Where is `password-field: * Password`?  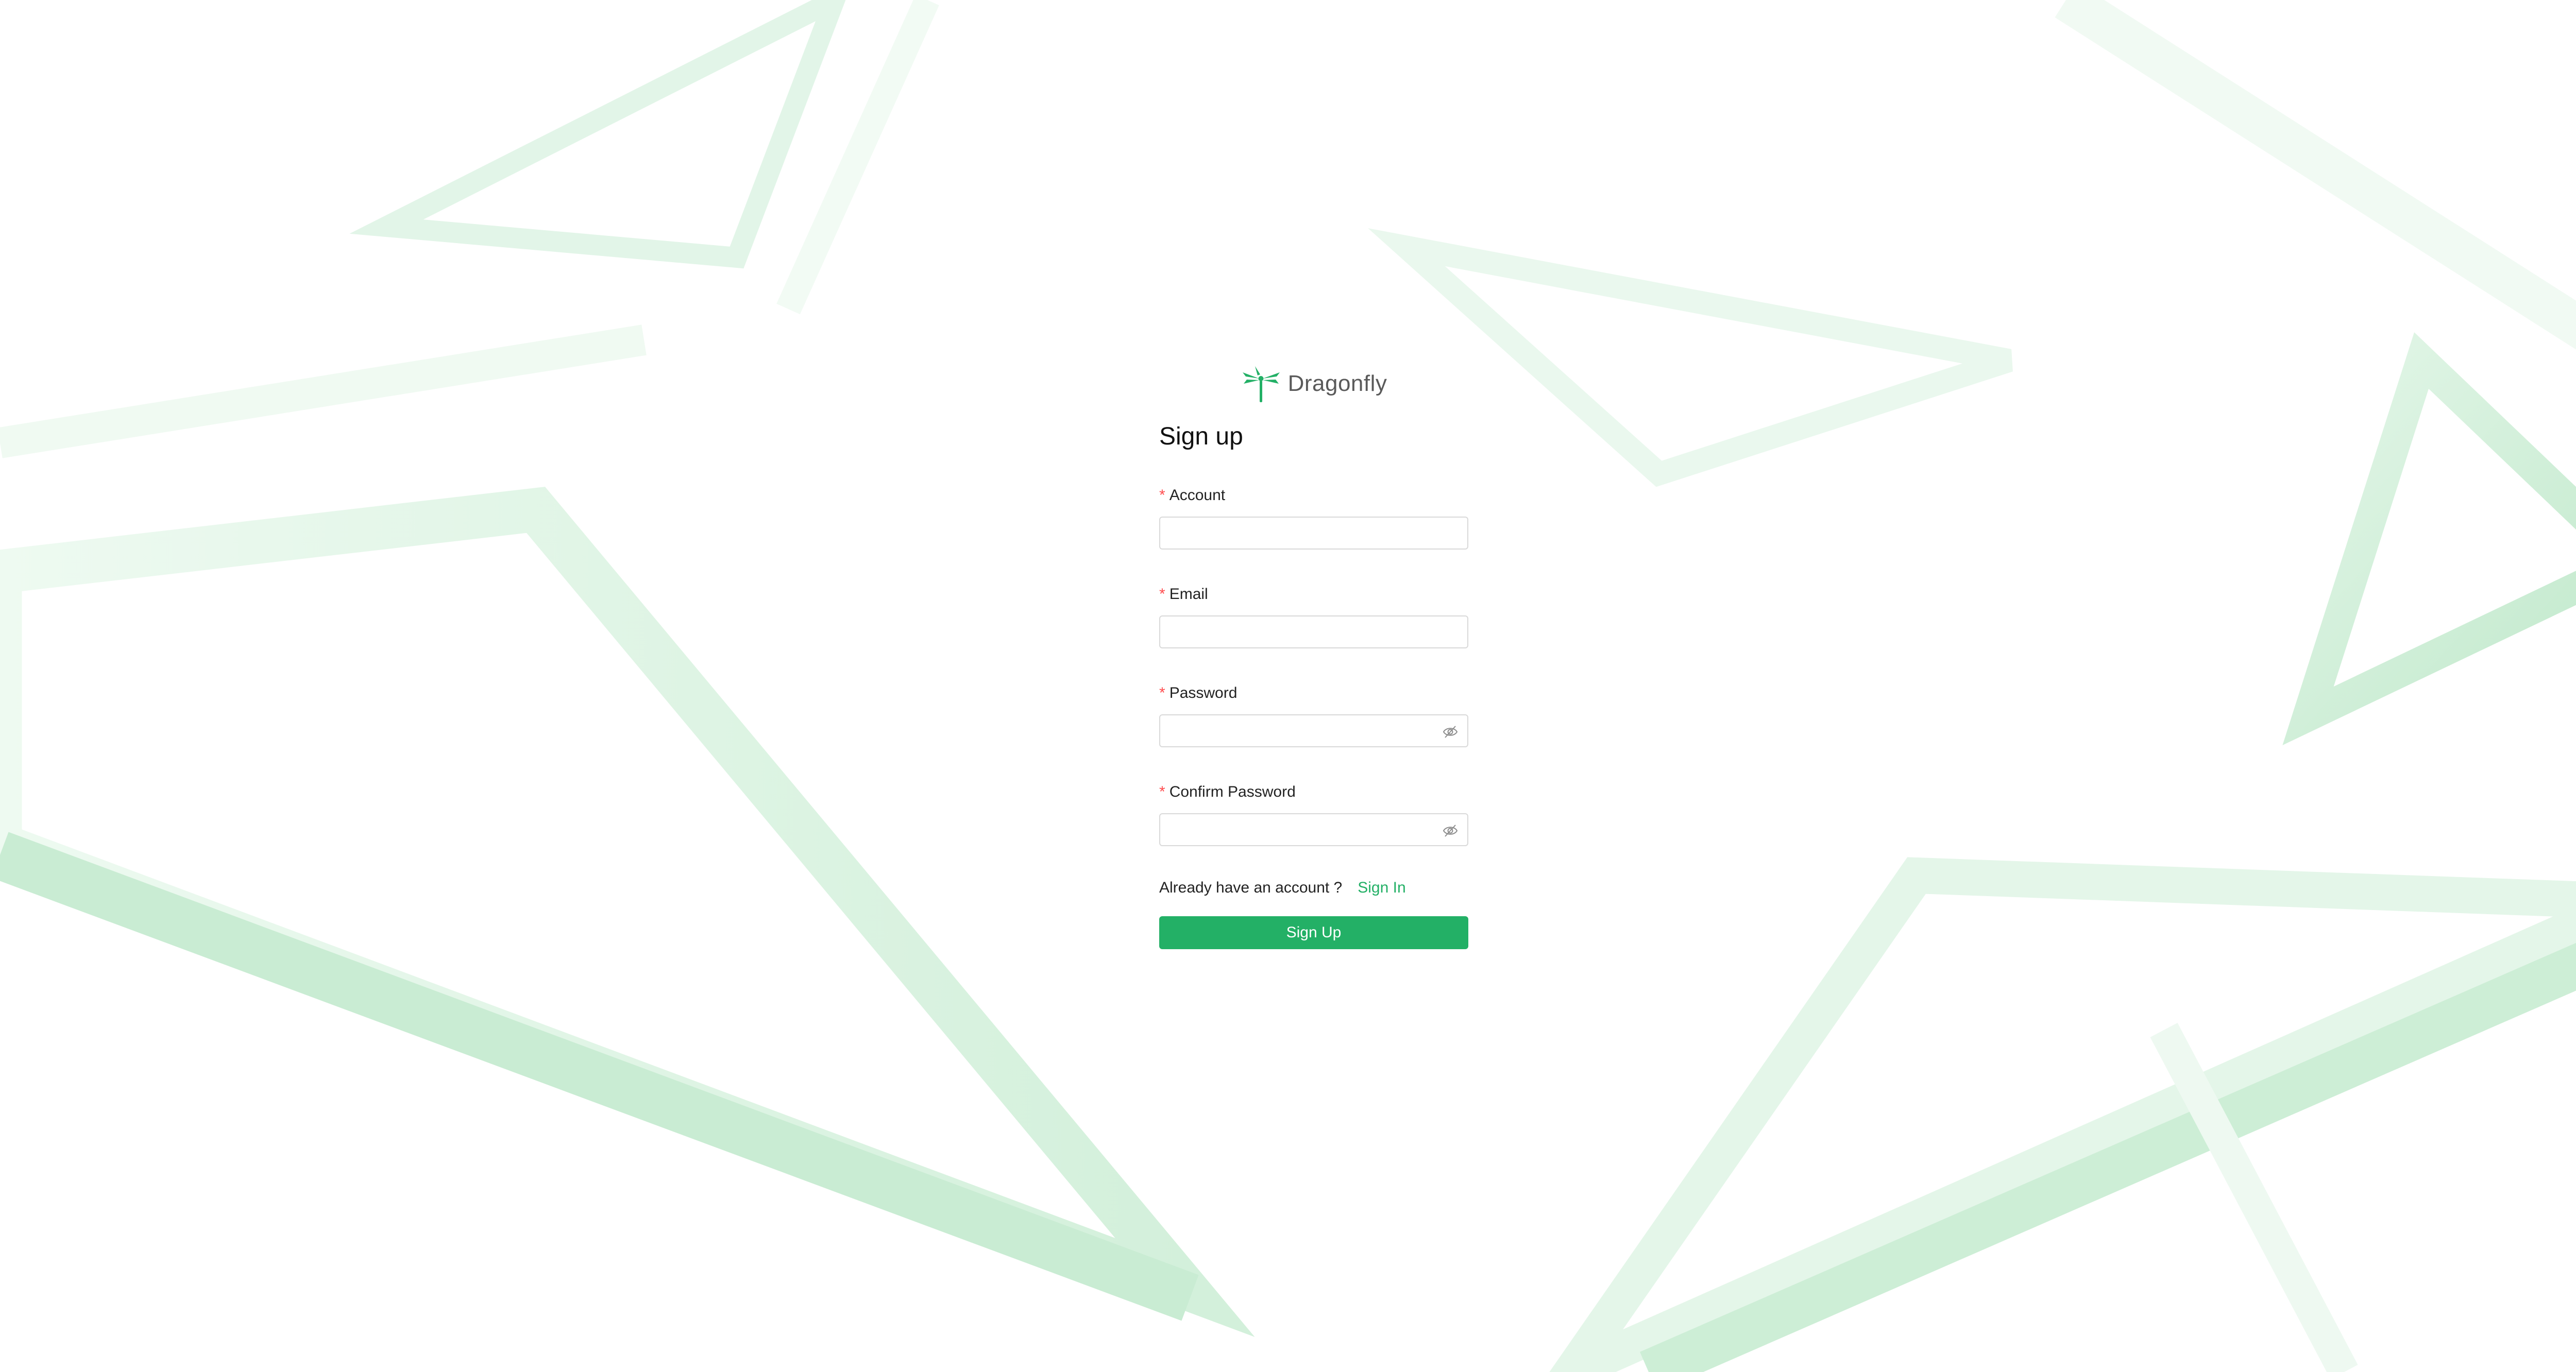 password-field: * Password is located at coordinates (1313, 715).